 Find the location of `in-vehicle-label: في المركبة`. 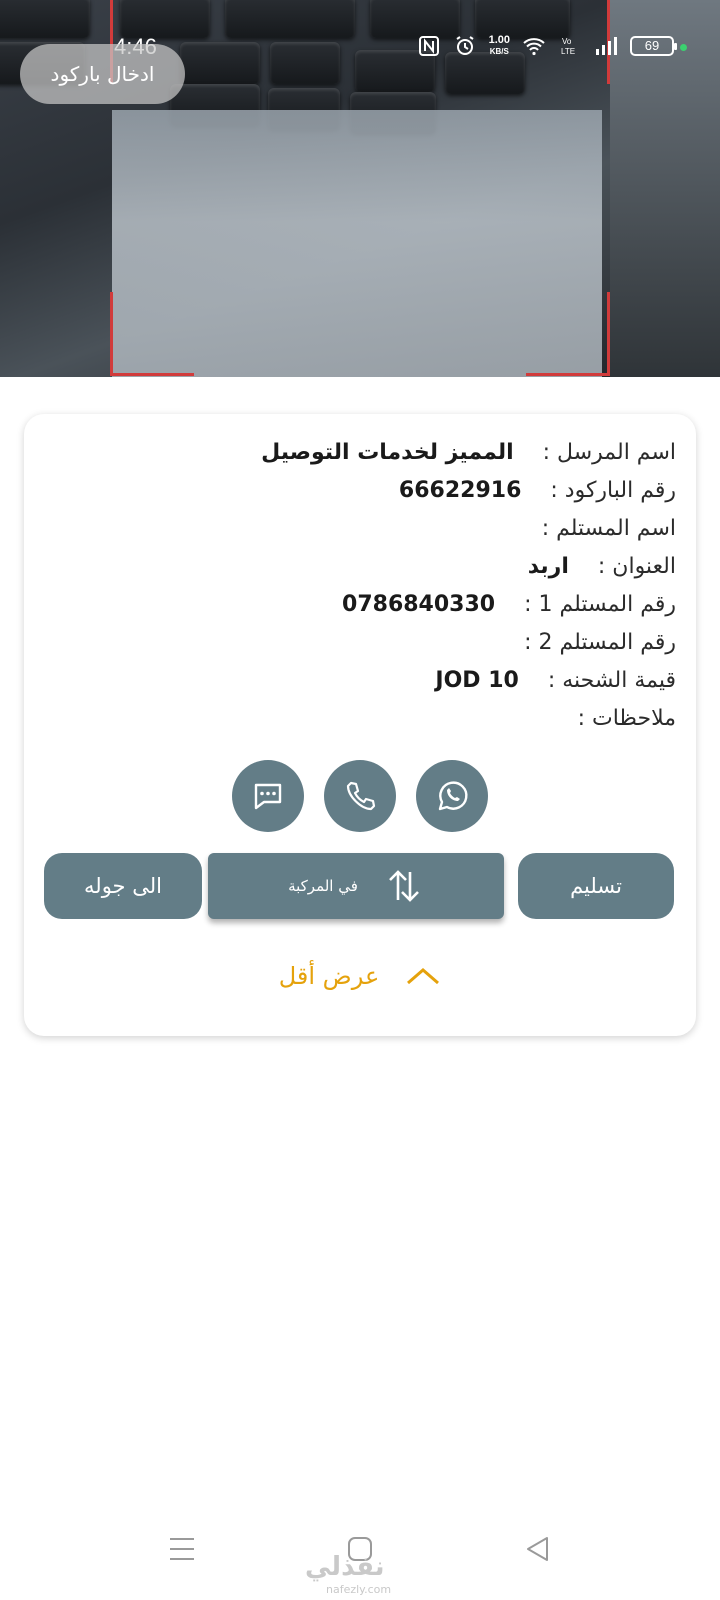

in-vehicle-label: في المركبة is located at coordinates (323, 886).